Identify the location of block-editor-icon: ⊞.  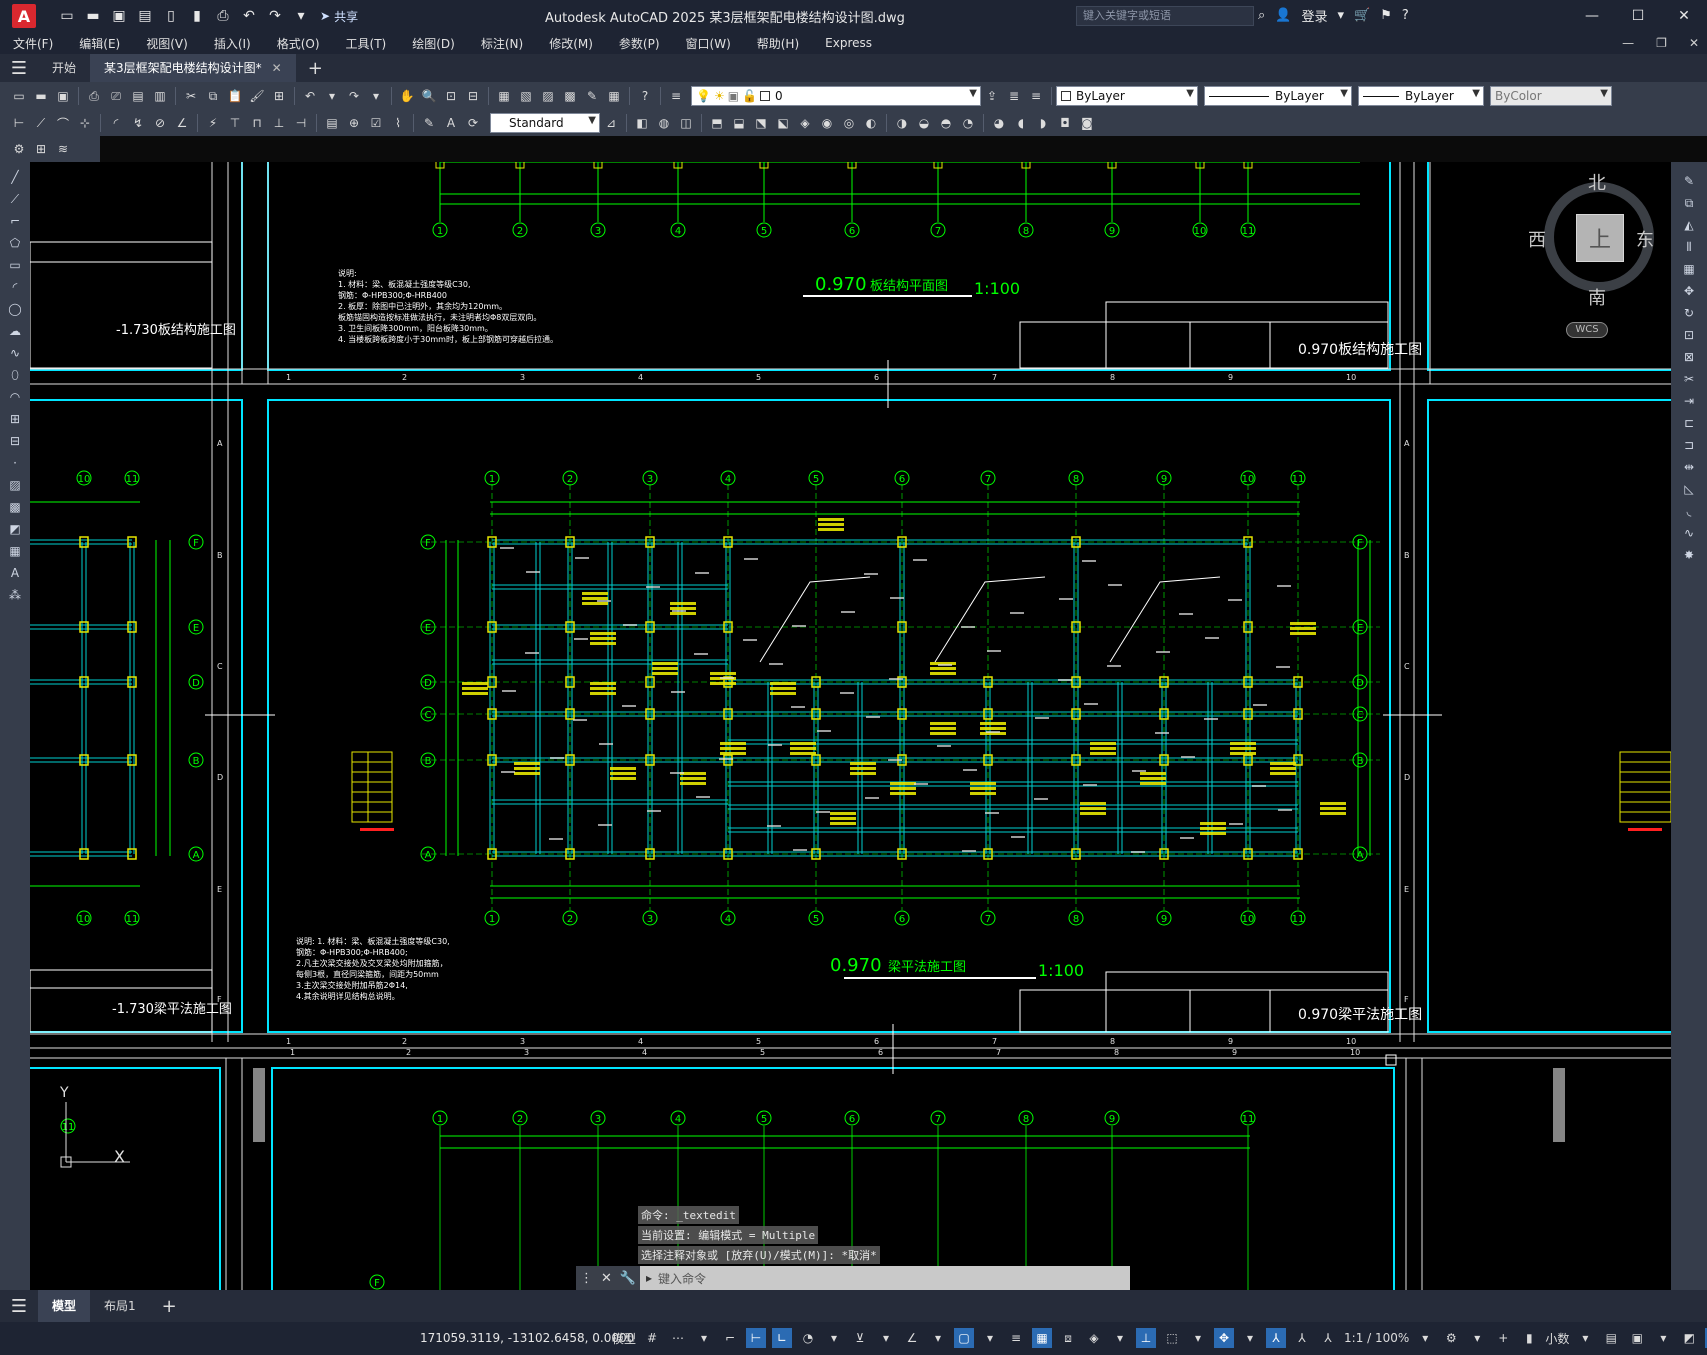
(279, 96).